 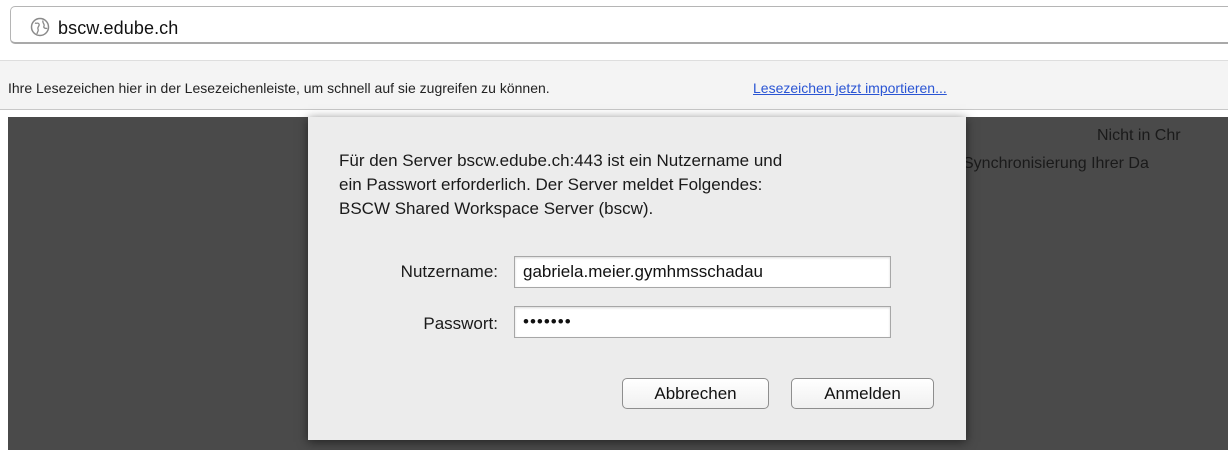 I want to click on login-button: Anmelden, so click(x=862, y=393).